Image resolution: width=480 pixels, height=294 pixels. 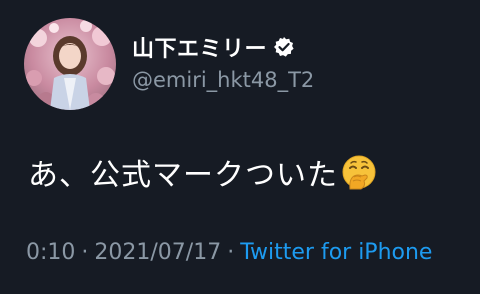 I want to click on tweet-time: 0:10, so click(x=50, y=252).